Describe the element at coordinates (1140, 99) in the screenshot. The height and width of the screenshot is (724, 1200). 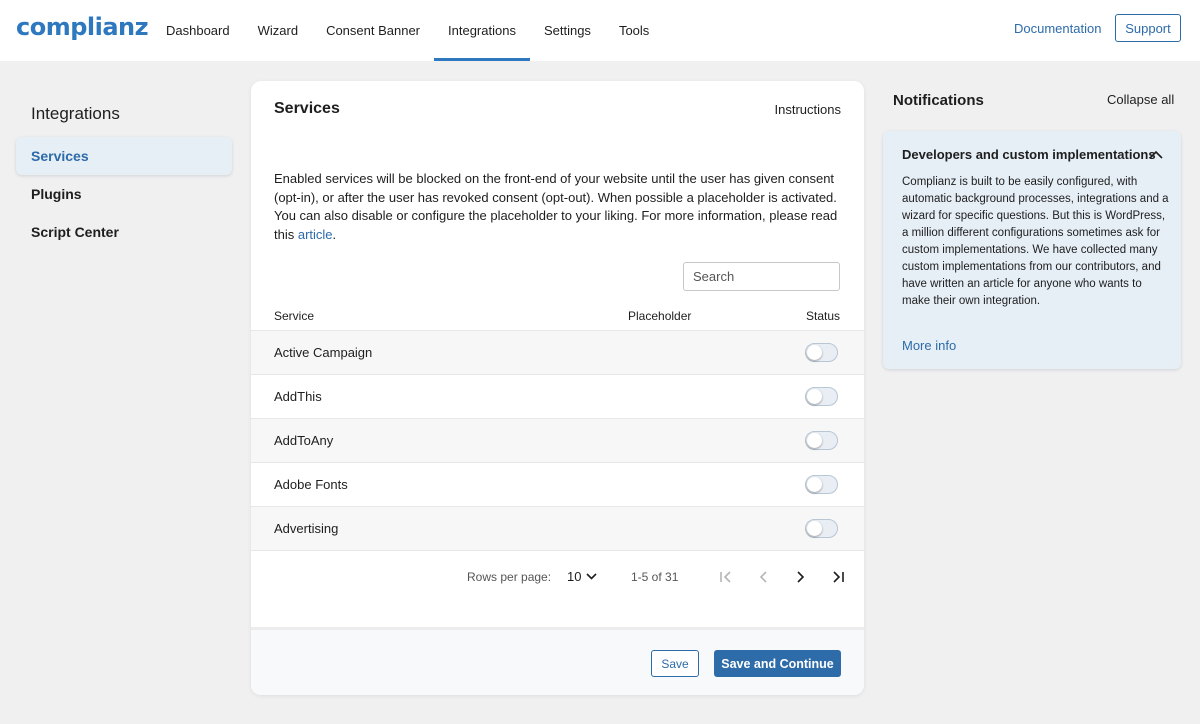
I see `collapse-all-link: Collapse all` at that location.